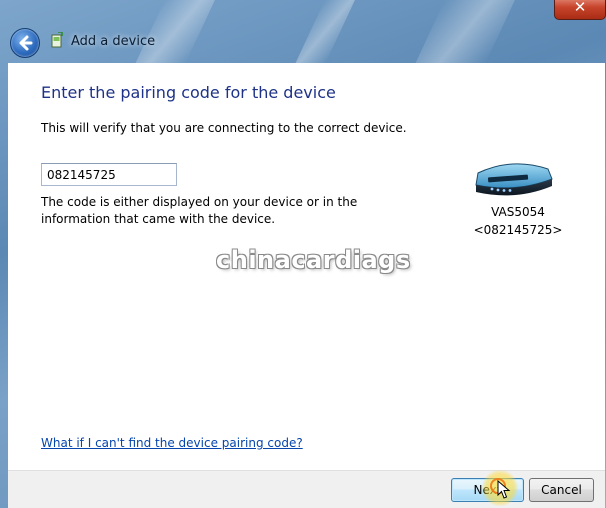 Image resolution: width=606 pixels, height=508 pixels. I want to click on title-bar: ✕ Add a device, so click(303, 32).